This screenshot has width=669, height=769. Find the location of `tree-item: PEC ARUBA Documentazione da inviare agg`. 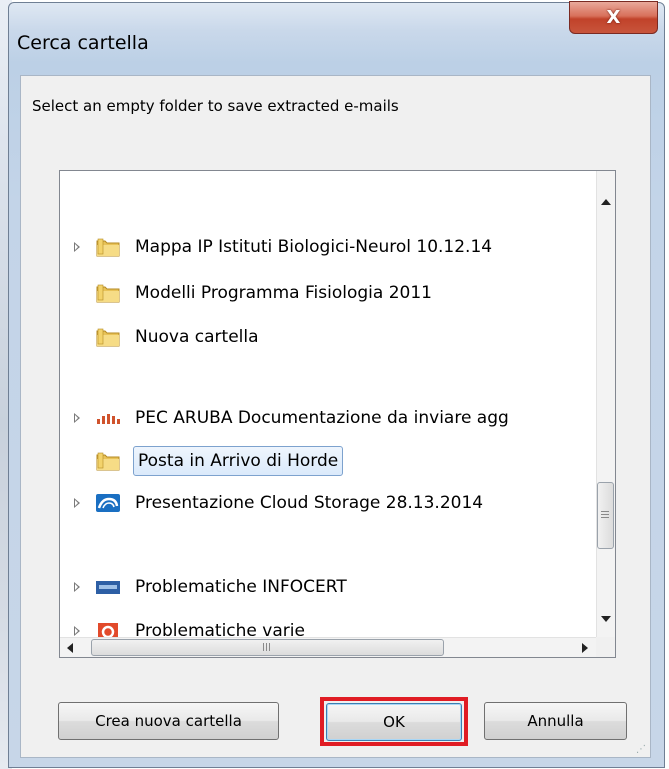

tree-item: PEC ARUBA Documentazione da inviare agg is located at coordinates (330, 418).